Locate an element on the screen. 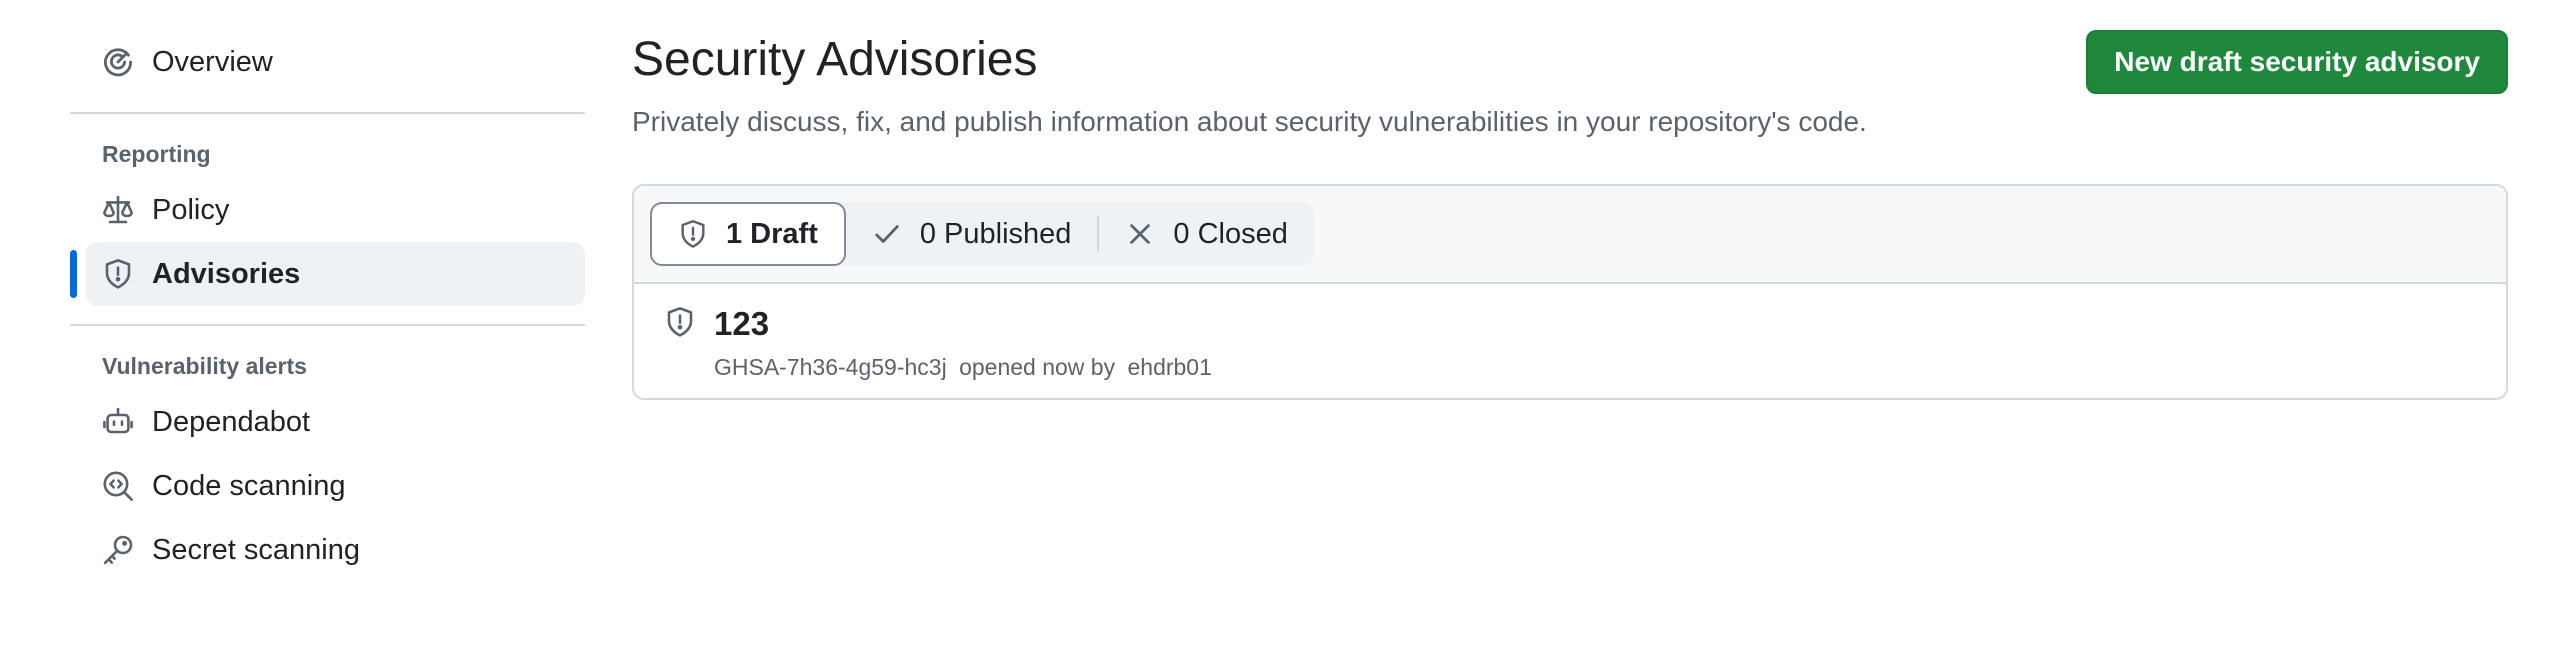 The image size is (2560, 646). filter-label: 1 Draft is located at coordinates (772, 233).